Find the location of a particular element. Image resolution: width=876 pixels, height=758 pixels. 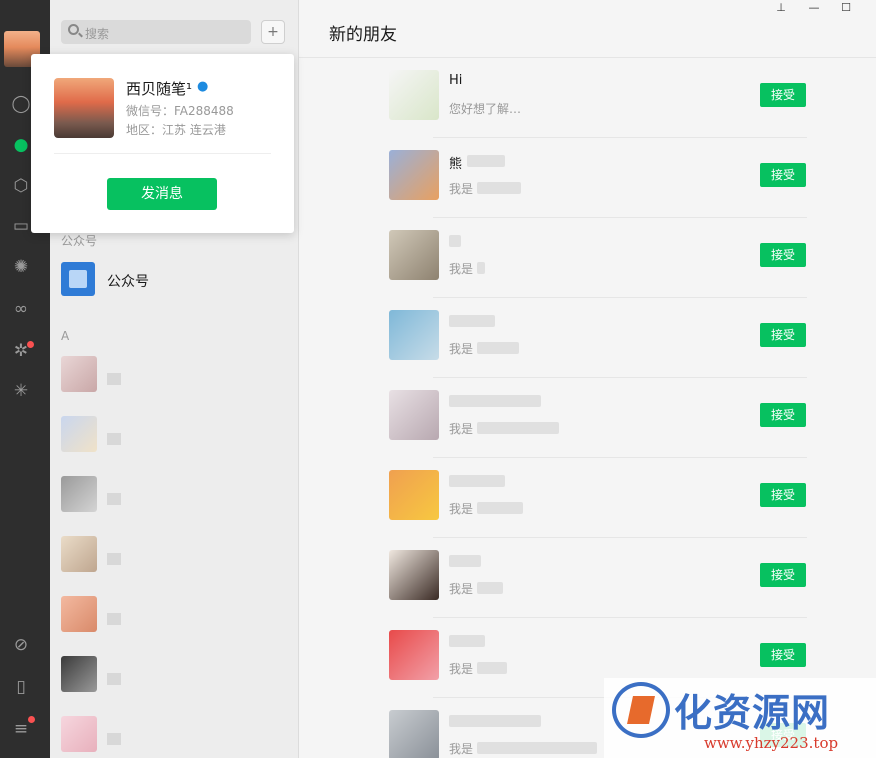

add-contact-button: + is located at coordinates (273, 32).